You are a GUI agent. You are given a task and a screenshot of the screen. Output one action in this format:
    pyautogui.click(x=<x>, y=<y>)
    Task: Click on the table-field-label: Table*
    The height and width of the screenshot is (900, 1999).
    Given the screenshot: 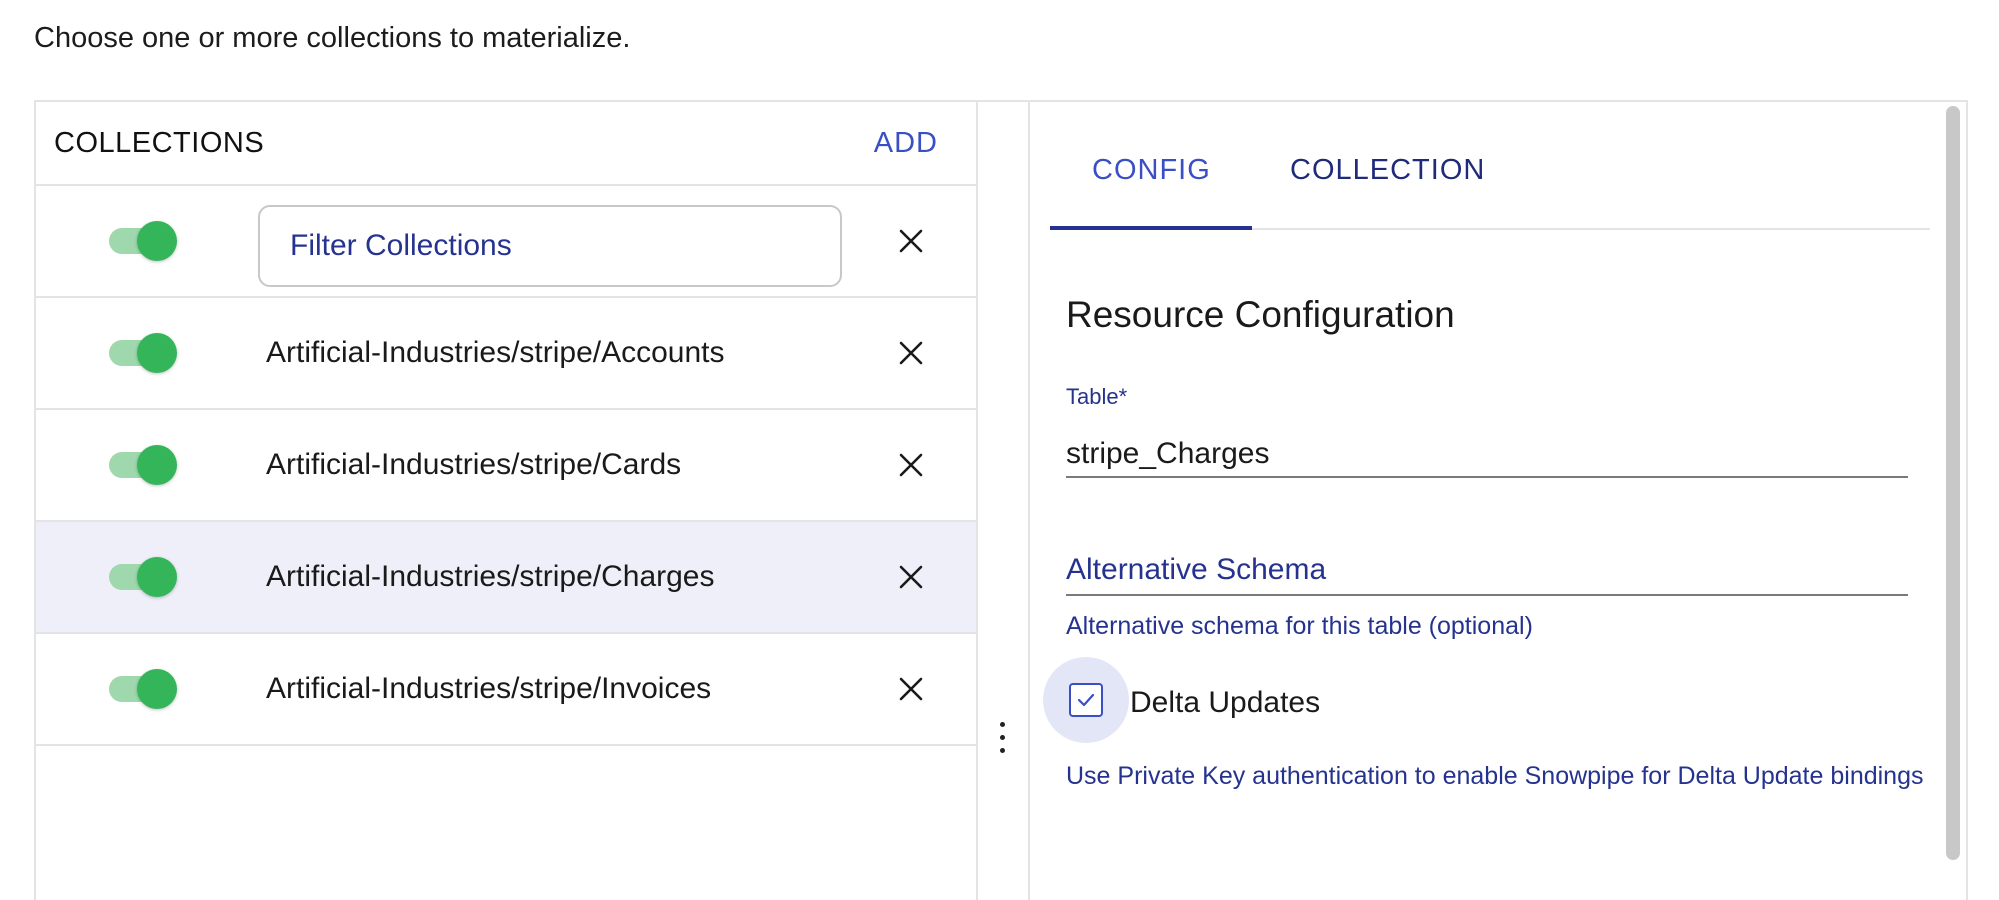 What is the action you would take?
    pyautogui.click(x=1097, y=396)
    